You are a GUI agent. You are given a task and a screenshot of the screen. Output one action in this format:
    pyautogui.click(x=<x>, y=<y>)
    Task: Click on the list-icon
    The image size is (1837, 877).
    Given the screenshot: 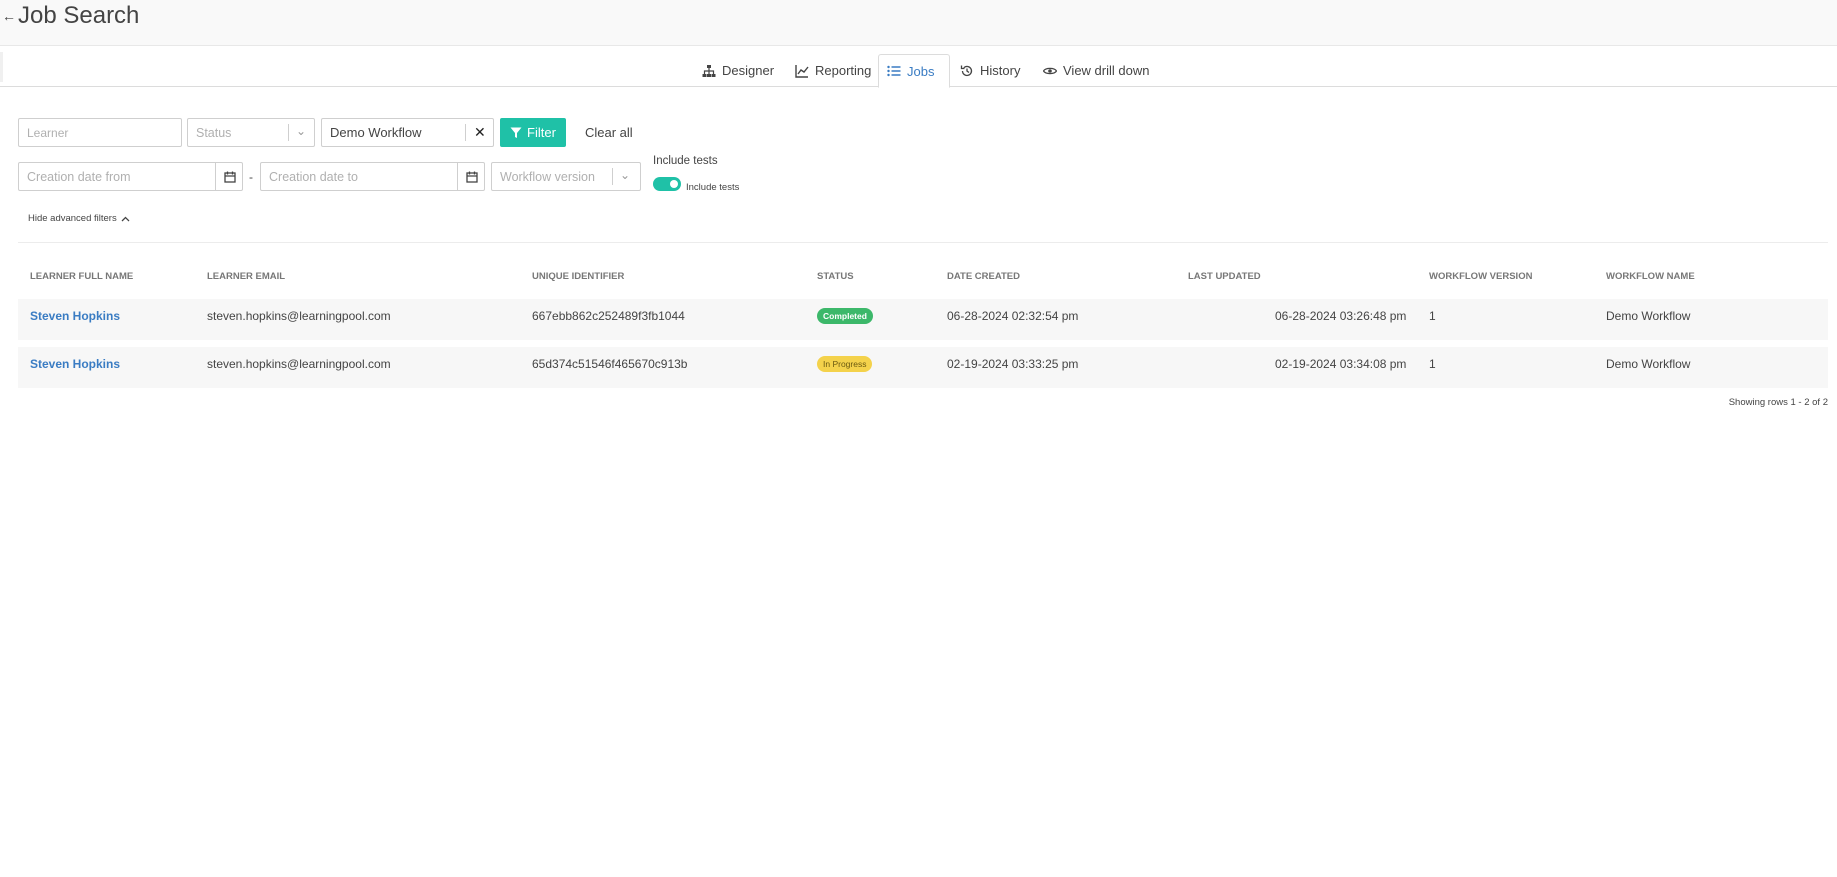 What is the action you would take?
    pyautogui.click(x=894, y=71)
    